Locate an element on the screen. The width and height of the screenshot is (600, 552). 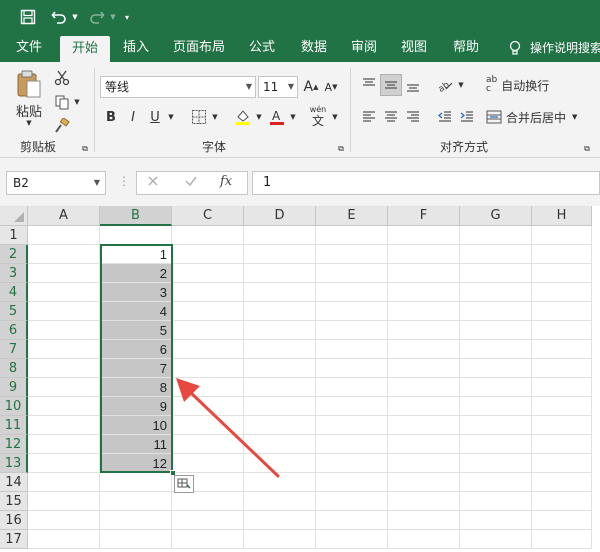
column-header-e: E is located at coordinates (352, 216).